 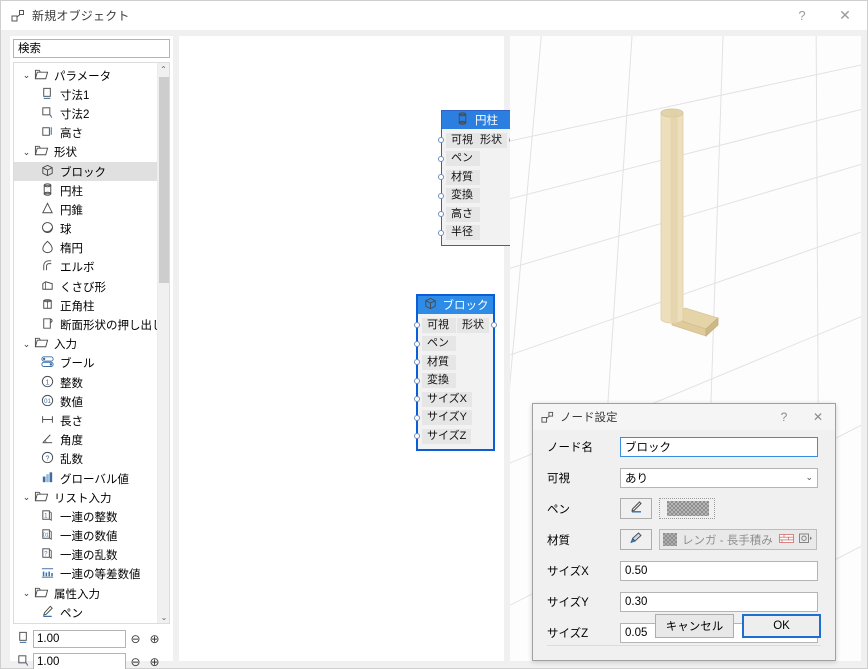 I want to click on tree-item-12: 正角柱, so click(x=85, y=305).